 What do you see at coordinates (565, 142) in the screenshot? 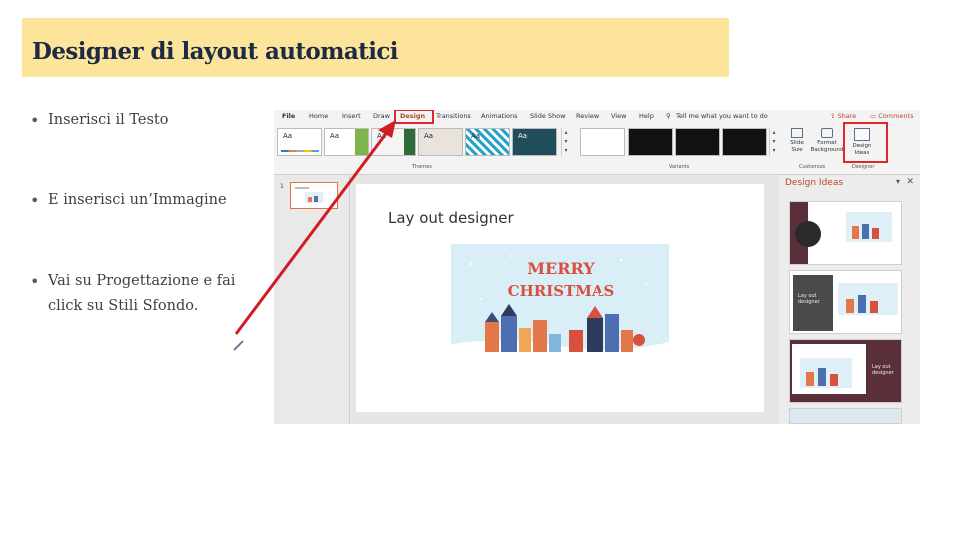
I see `themes-scroll-icon: ▴ ▾ ▾` at bounding box center [565, 142].